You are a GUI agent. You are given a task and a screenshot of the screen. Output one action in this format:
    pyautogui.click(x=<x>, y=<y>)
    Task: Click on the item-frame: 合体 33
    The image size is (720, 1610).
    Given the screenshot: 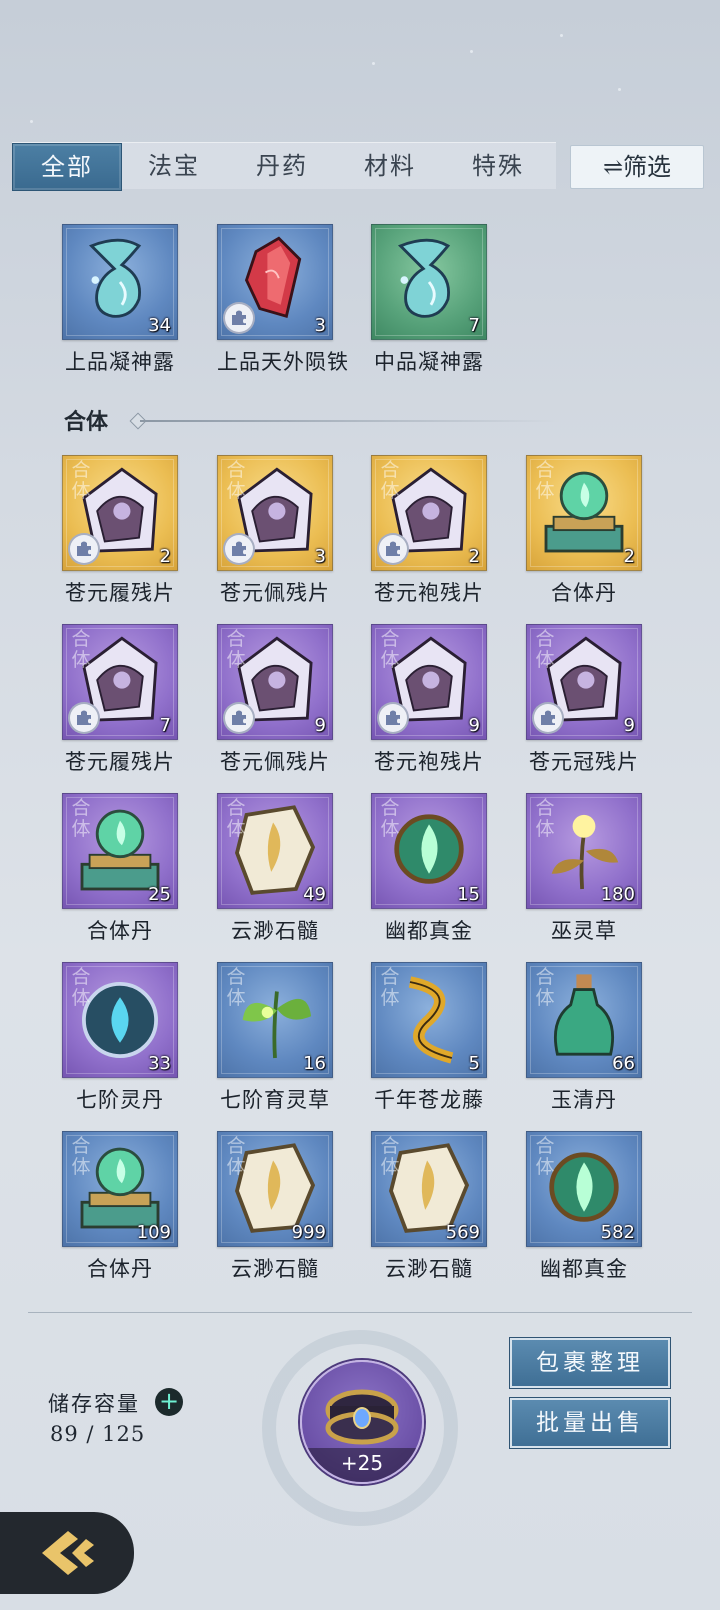 What is the action you would take?
    pyautogui.click(x=120, y=1020)
    